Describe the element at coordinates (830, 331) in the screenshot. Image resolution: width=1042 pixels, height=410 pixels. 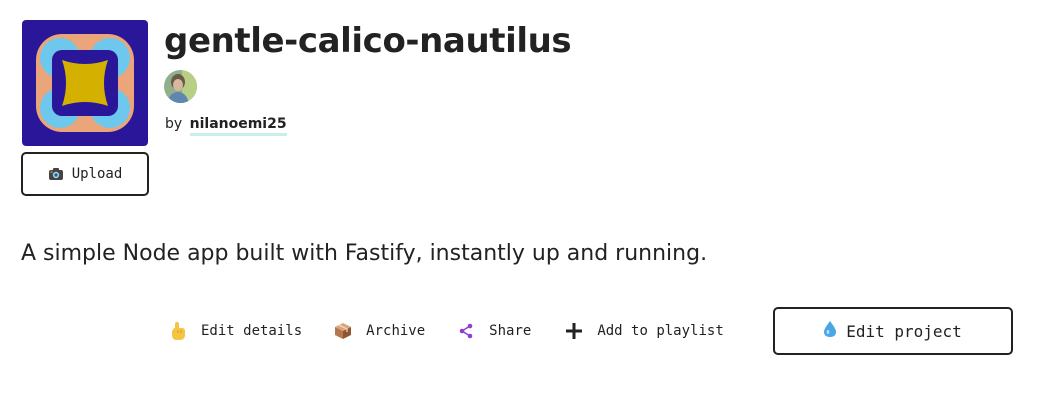
I see `droplet-icon` at that location.